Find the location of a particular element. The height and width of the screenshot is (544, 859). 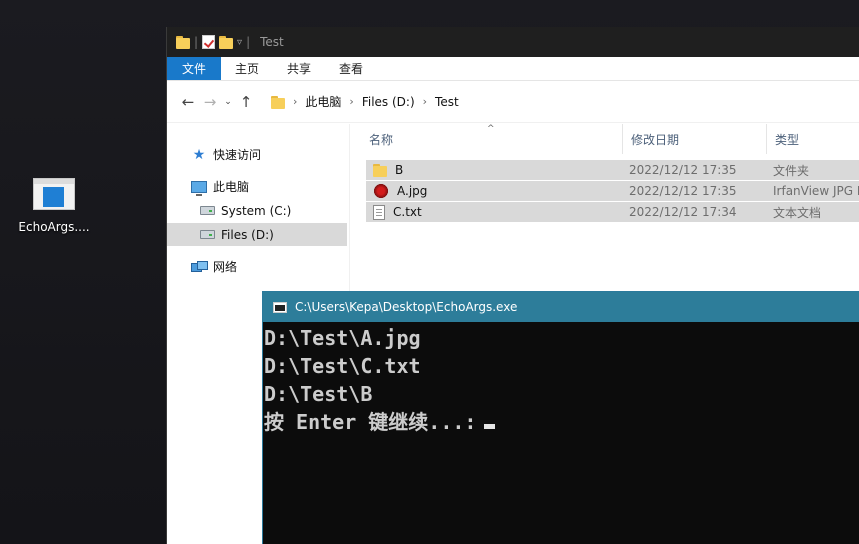

sidebar-item-system-c: System (C:) is located at coordinates (257, 210).